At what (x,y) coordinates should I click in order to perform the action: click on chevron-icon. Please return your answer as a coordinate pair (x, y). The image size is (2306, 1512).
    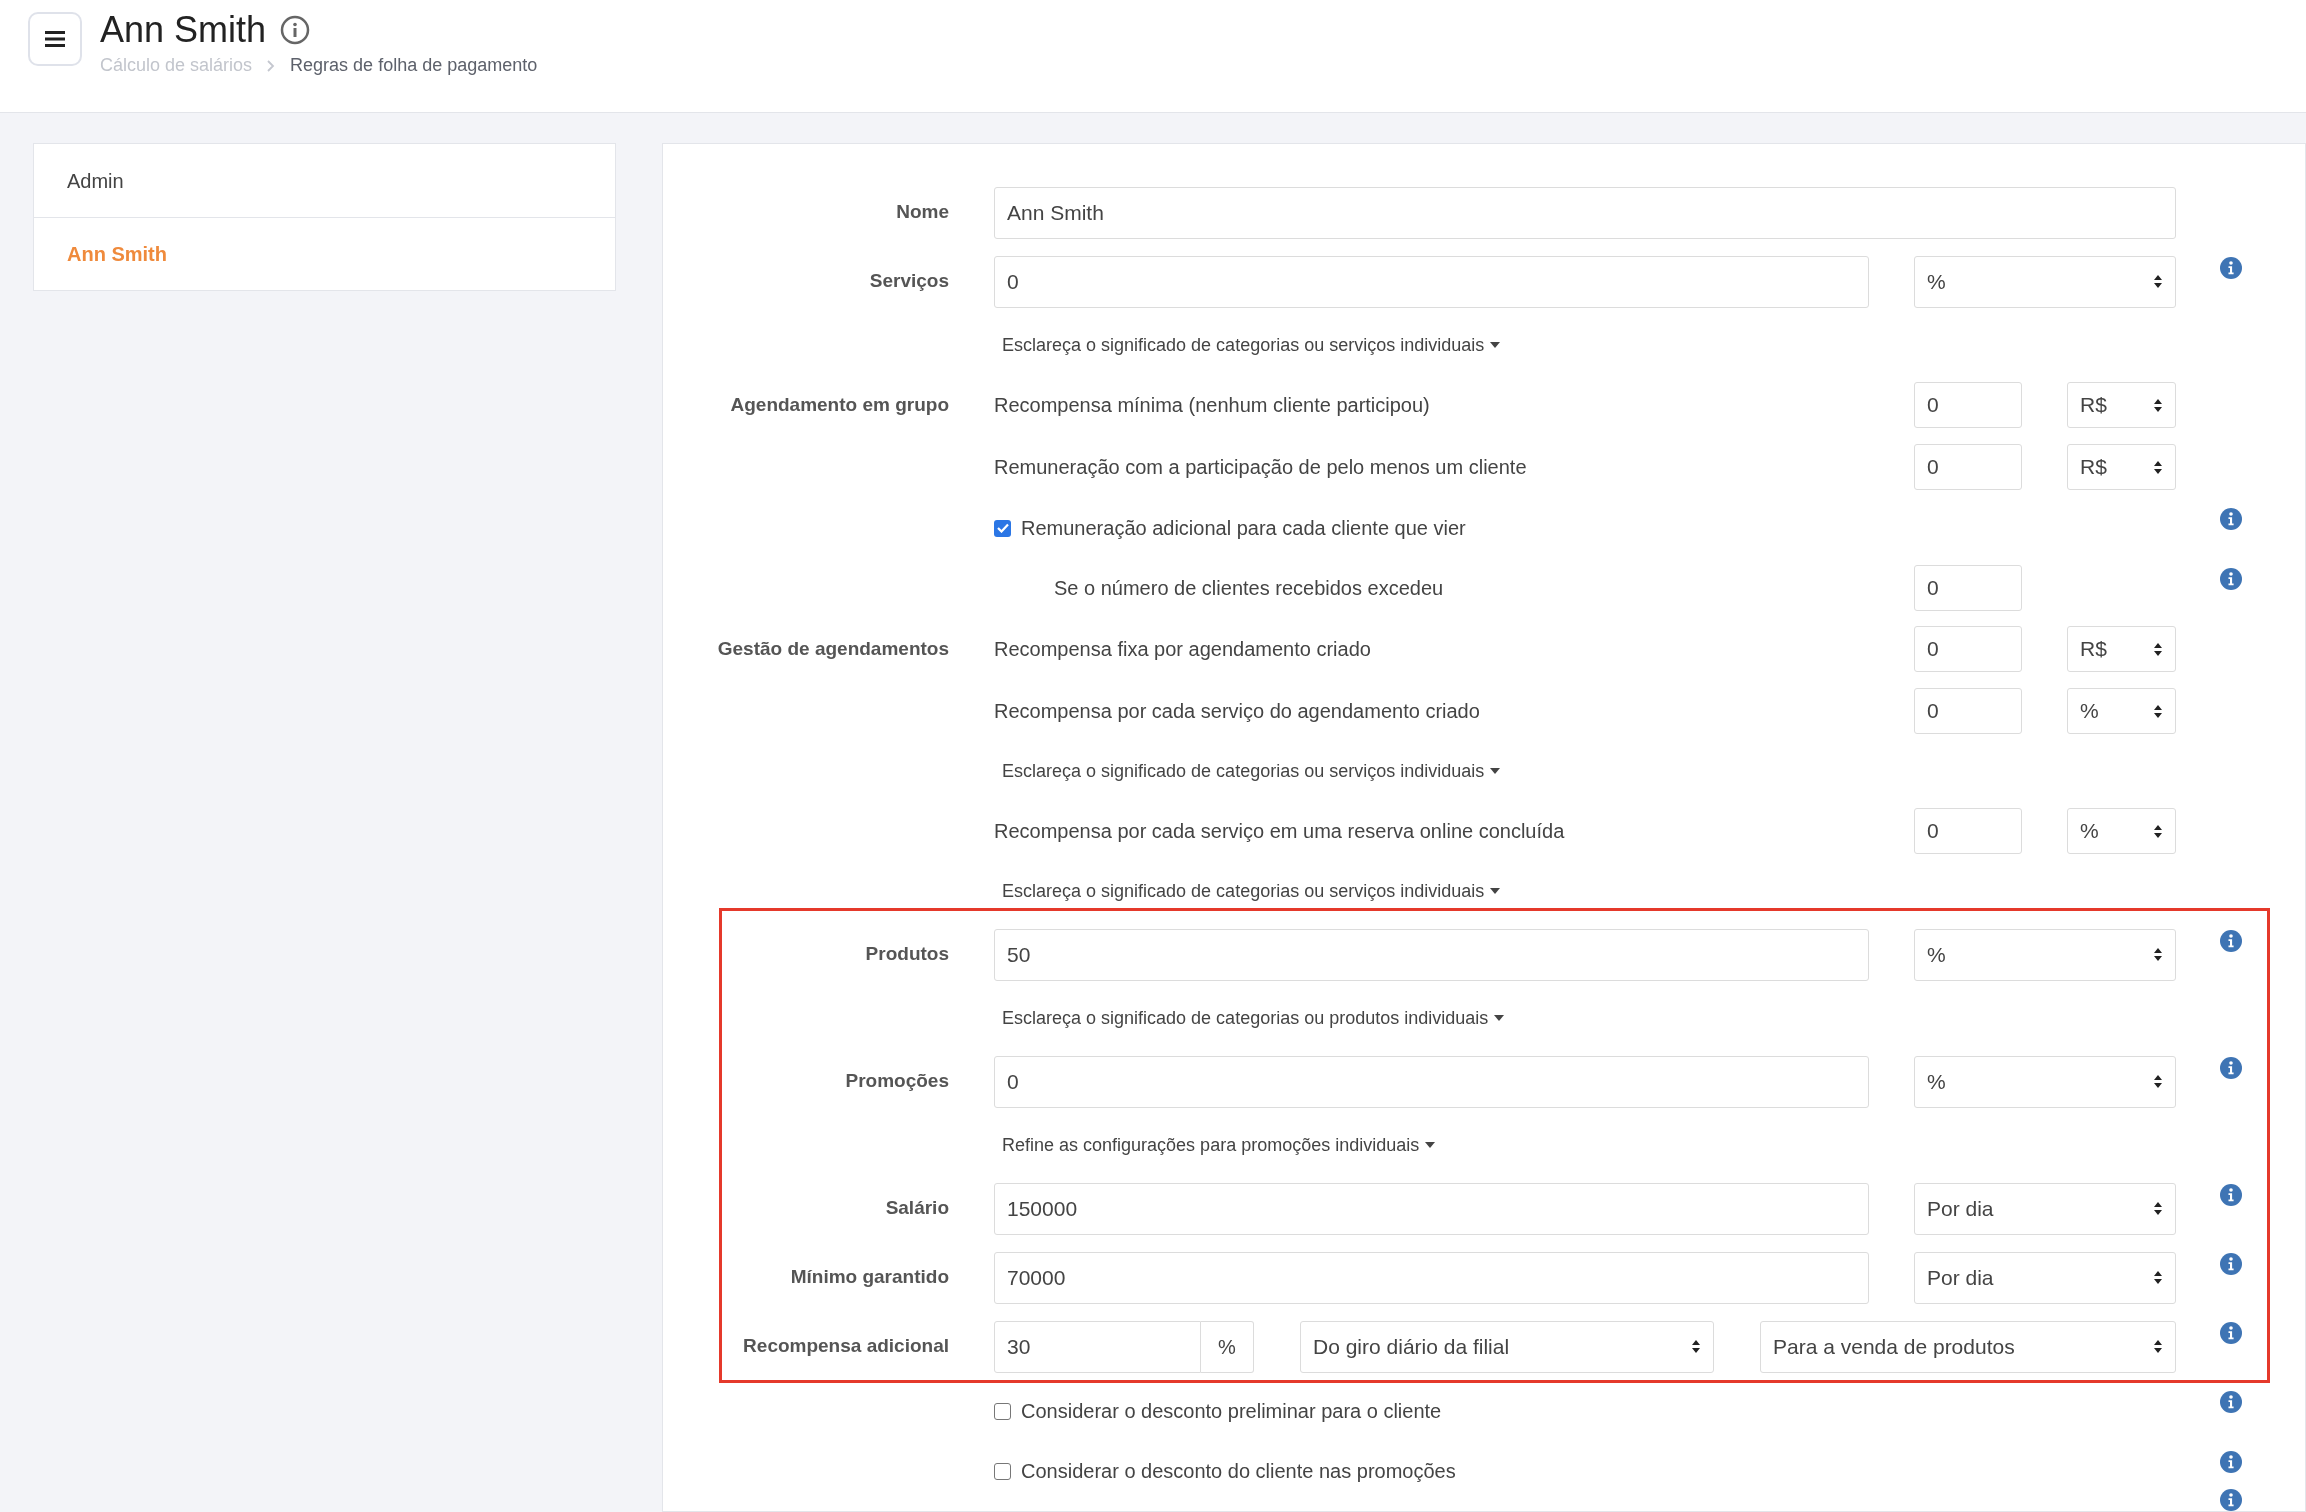
    Looking at the image, I should click on (271, 65).